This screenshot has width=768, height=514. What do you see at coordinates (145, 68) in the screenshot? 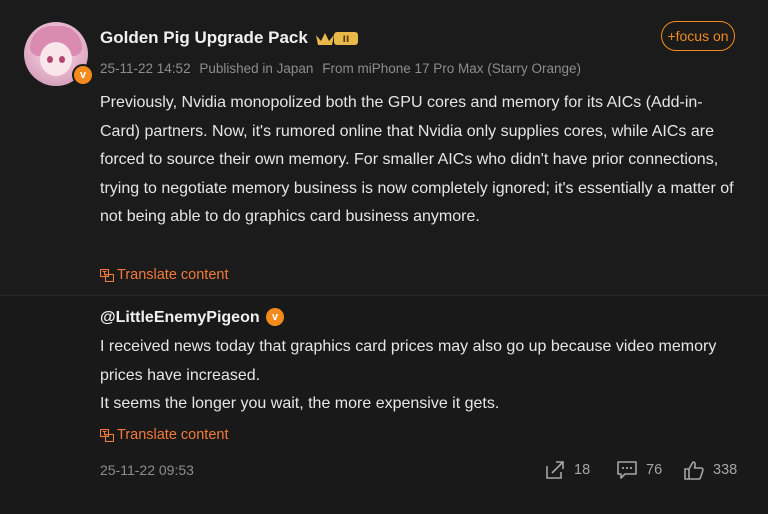
I see `post-timestamp: 25-11-22 14:52` at bounding box center [145, 68].